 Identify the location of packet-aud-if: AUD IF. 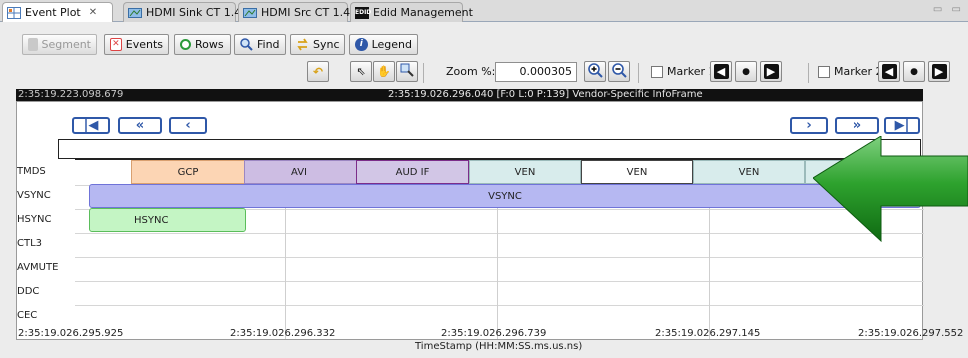
(412, 172).